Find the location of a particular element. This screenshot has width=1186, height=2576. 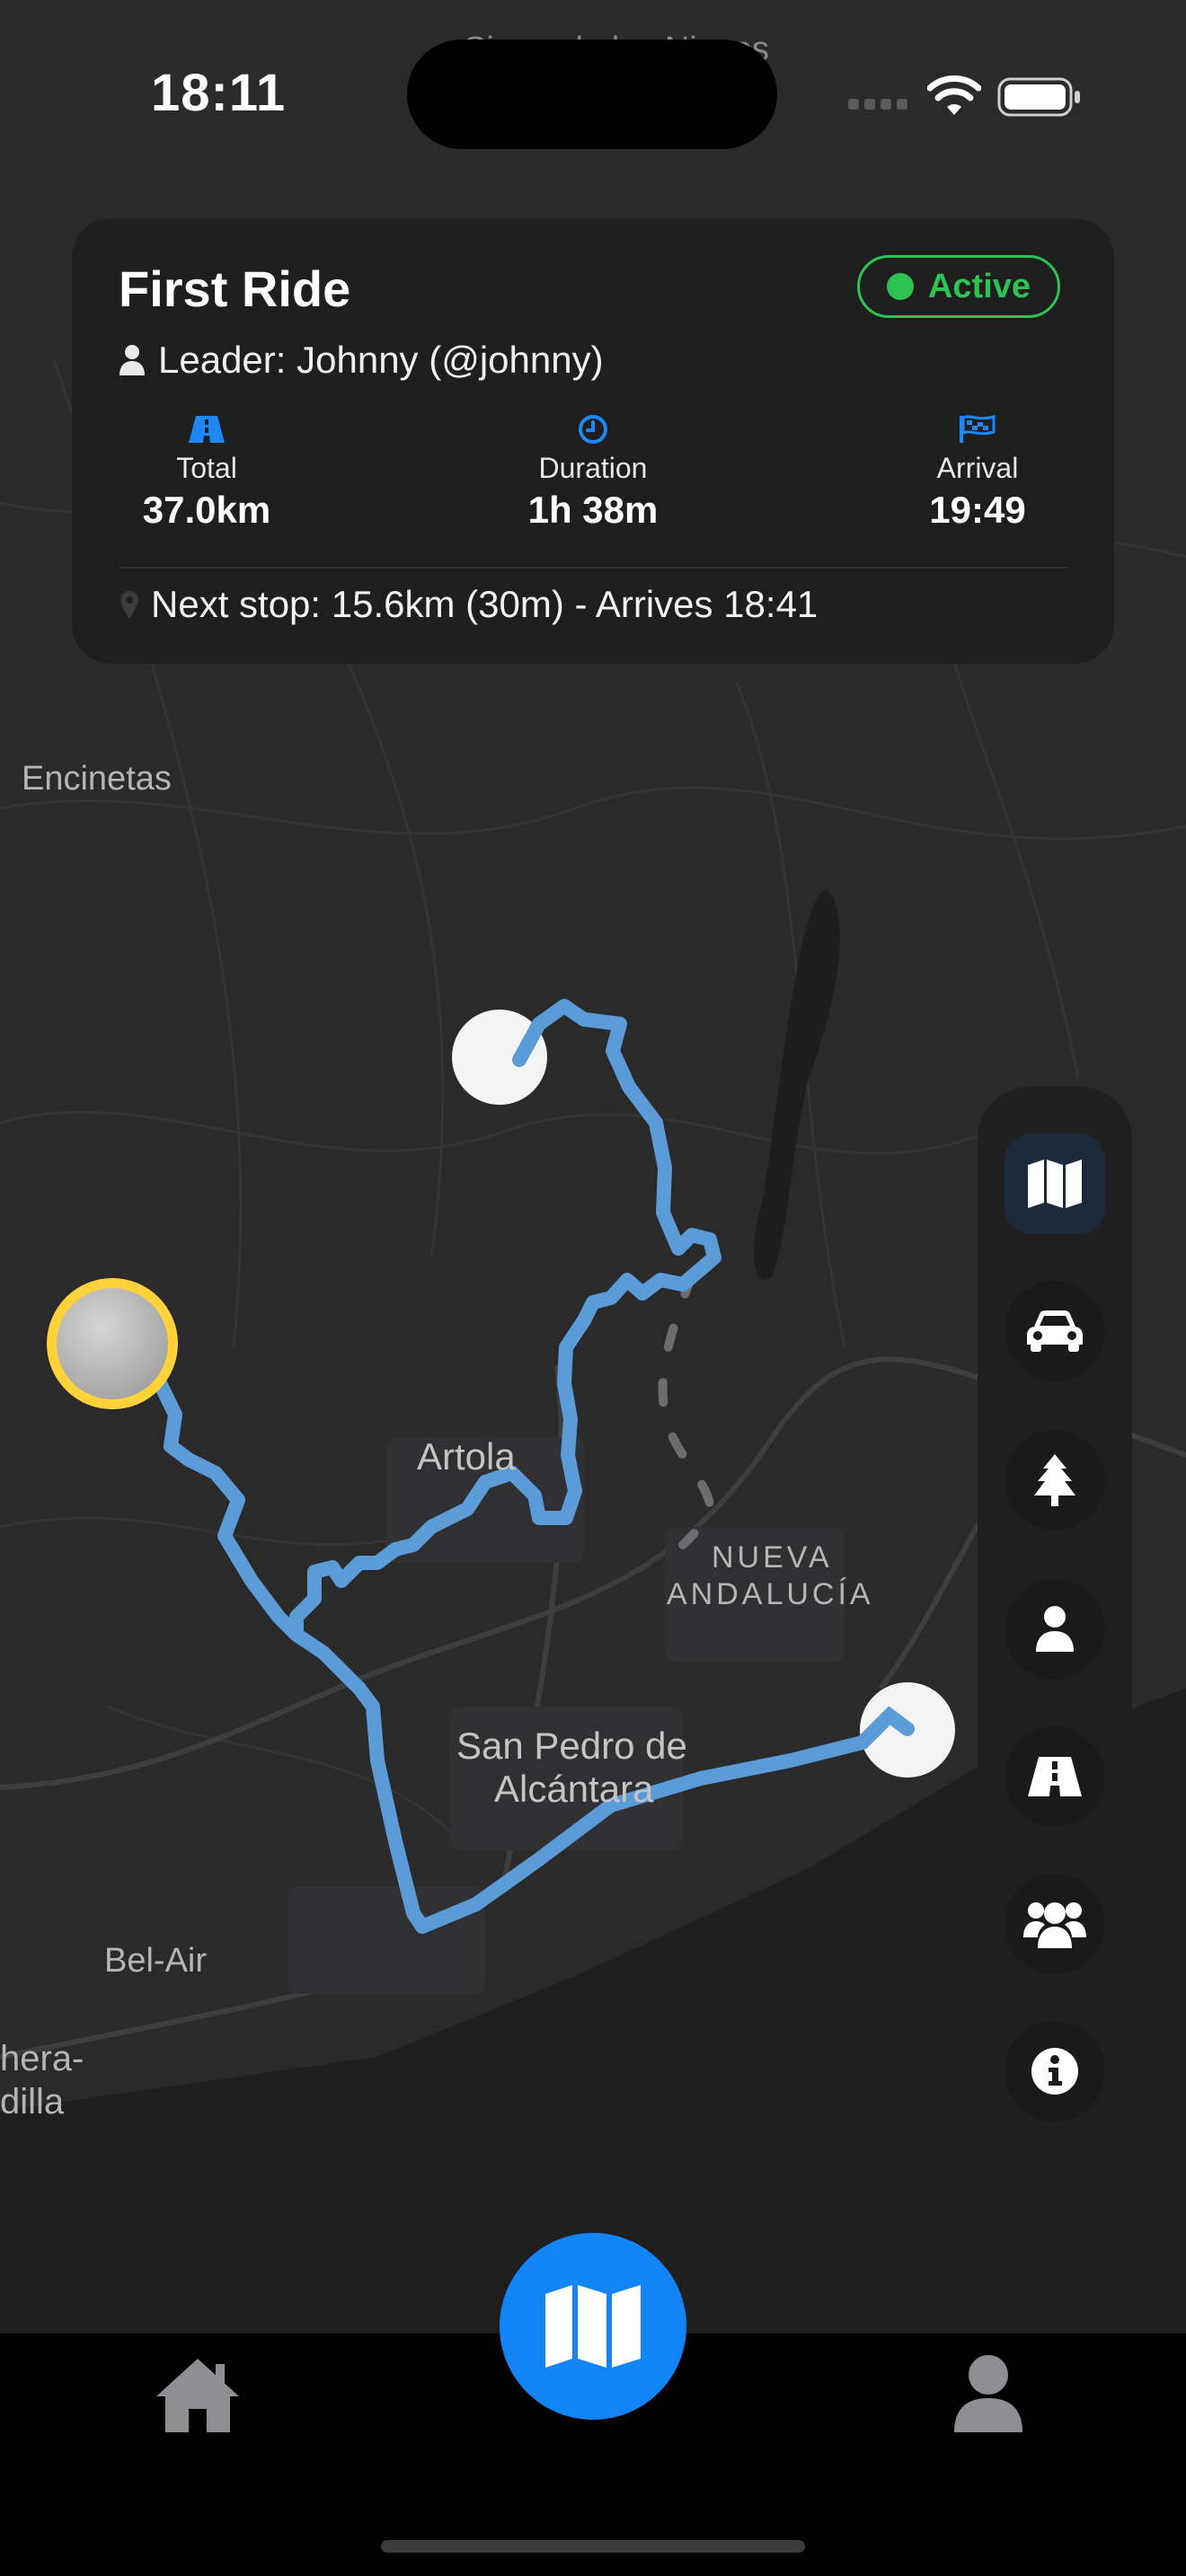

info-button is located at coordinates (1055, 2071).